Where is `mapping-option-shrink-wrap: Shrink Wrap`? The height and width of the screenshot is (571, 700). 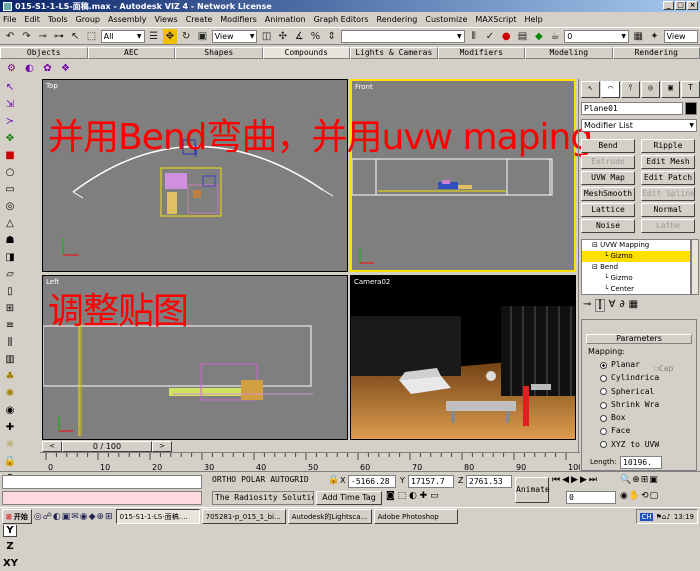
mapping-option-shrink-wrap: Shrink Wrap is located at coordinates (648, 405).